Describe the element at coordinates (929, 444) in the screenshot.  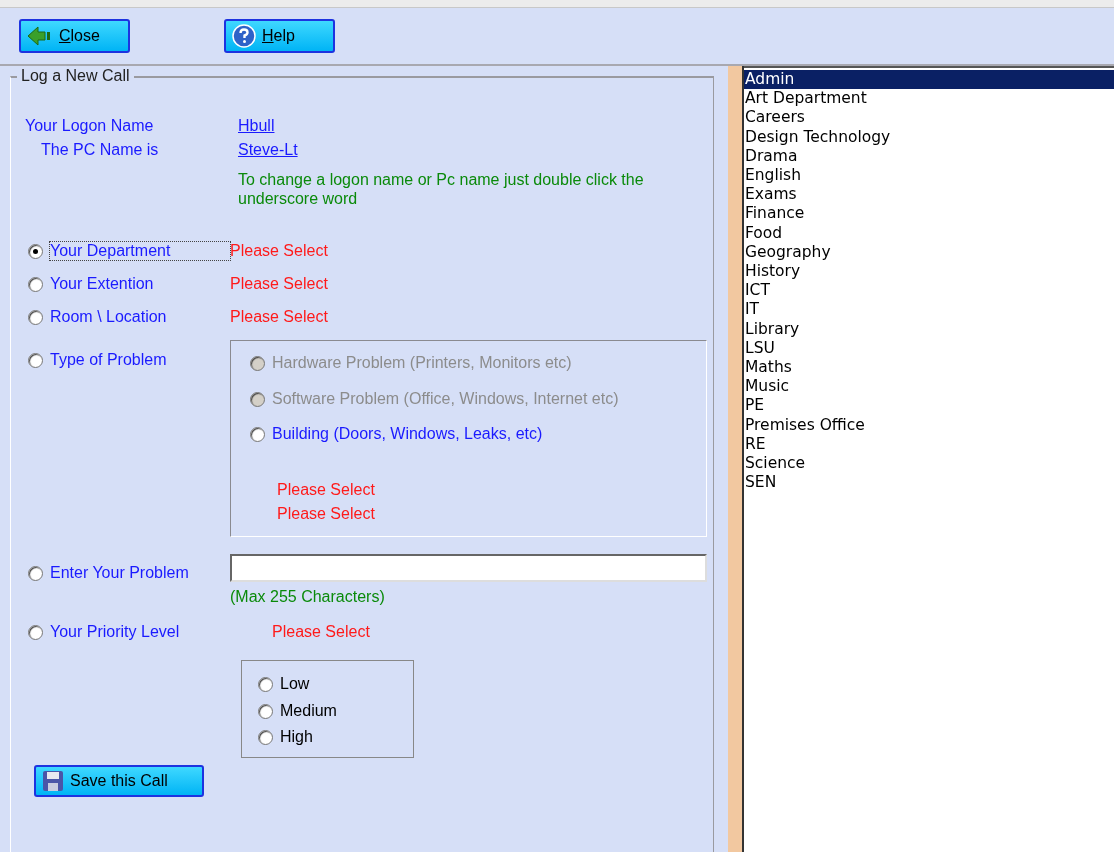
I see `list-item: RE` at that location.